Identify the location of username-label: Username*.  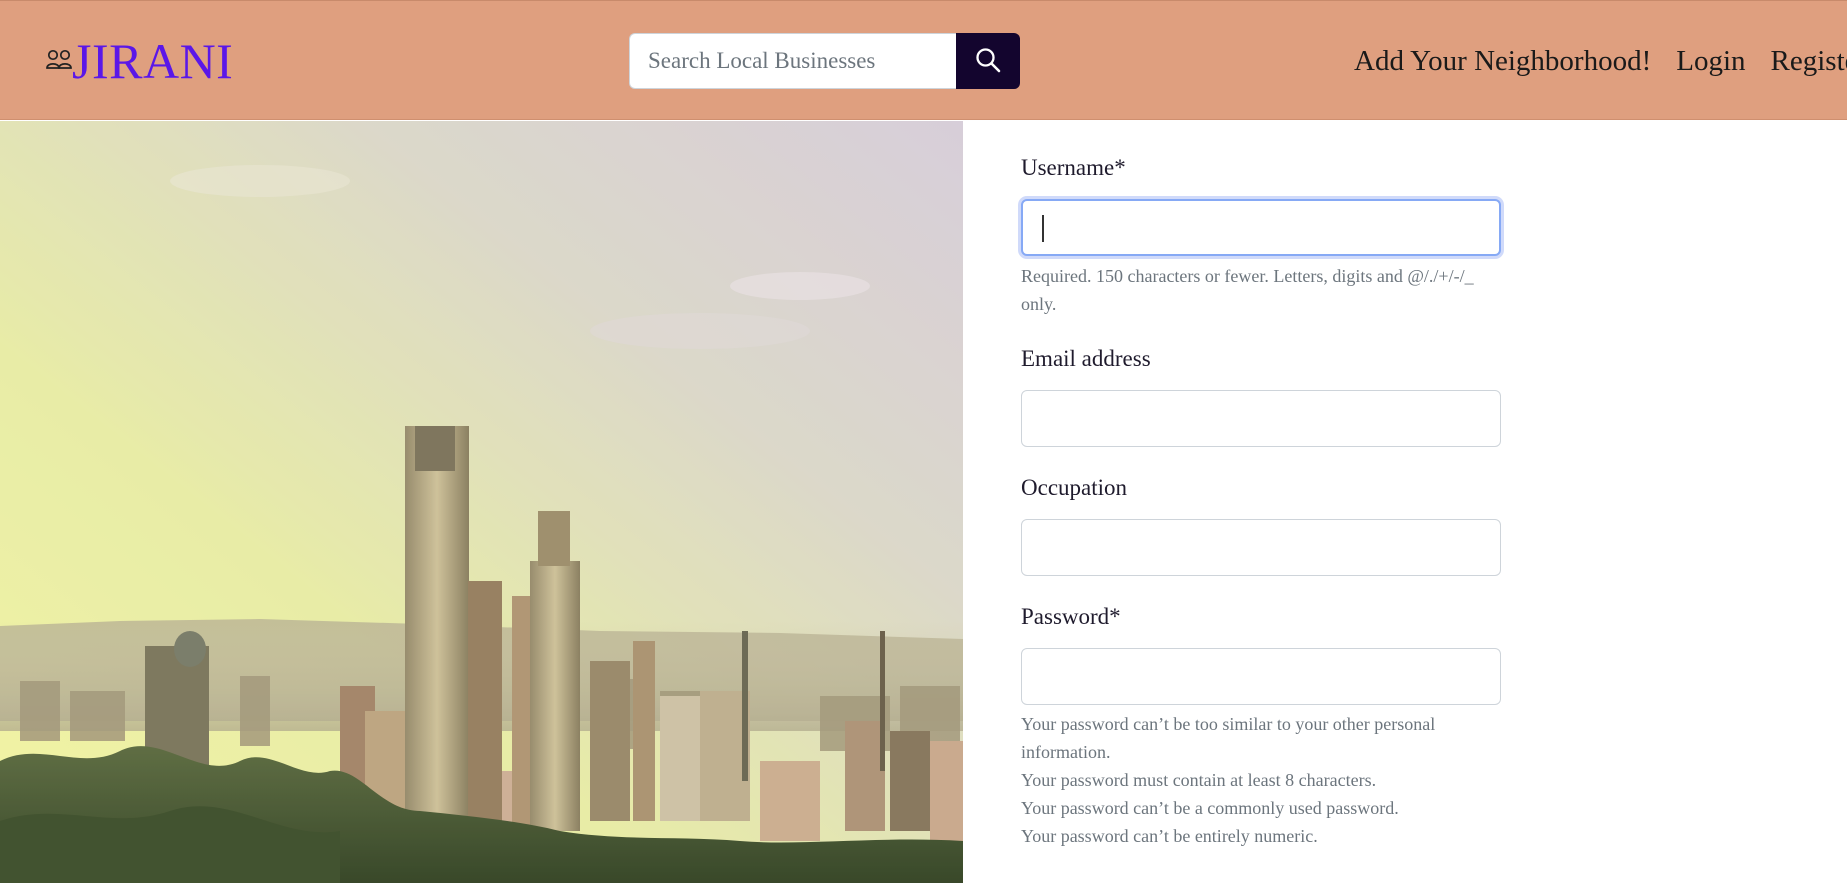
(1073, 167).